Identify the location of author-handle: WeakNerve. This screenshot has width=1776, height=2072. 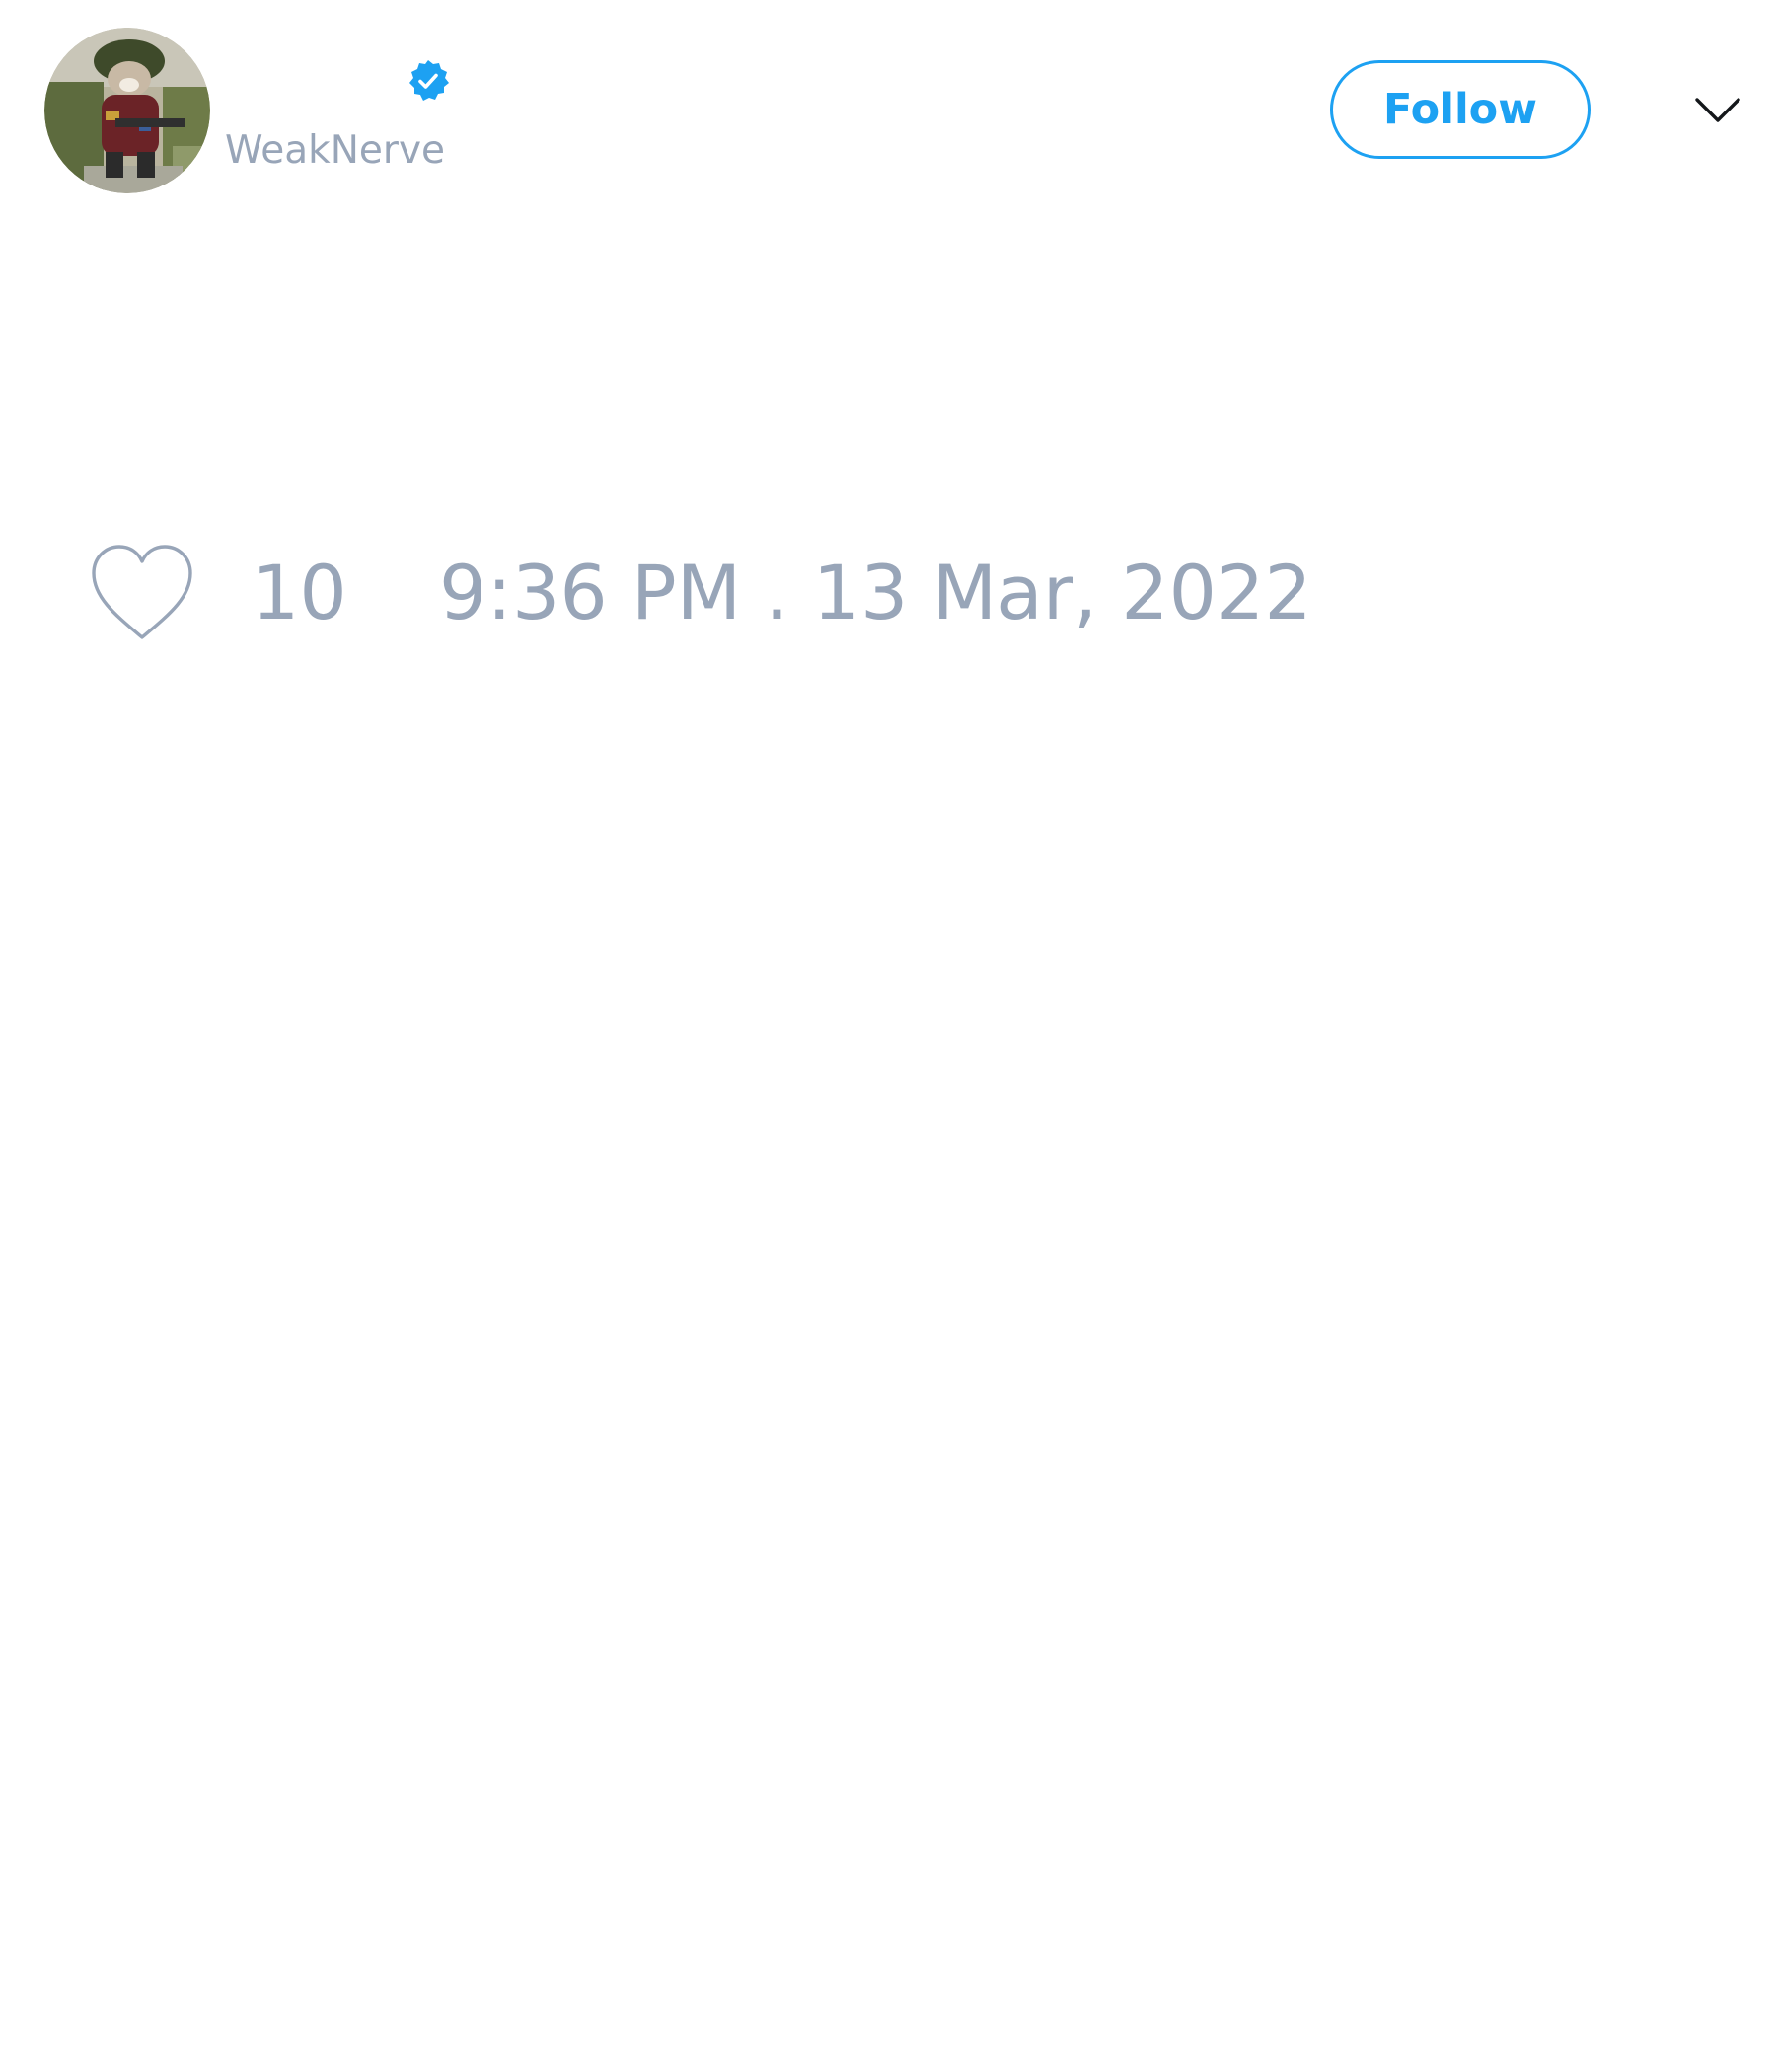
(335, 151).